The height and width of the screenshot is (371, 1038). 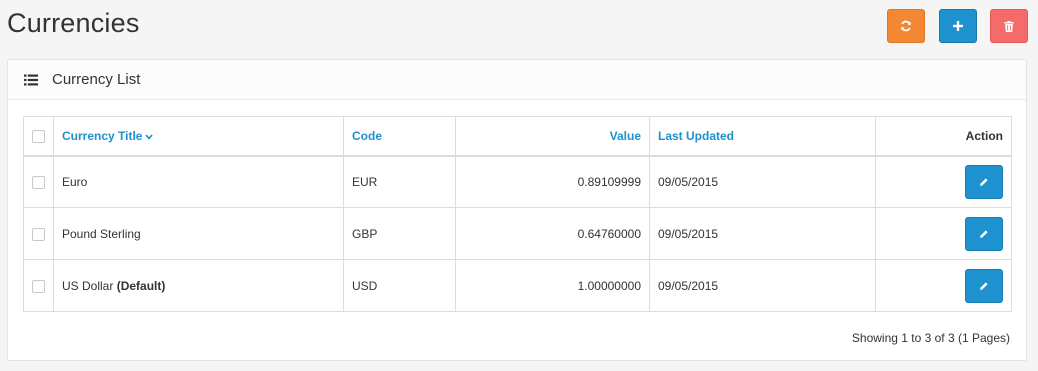 What do you see at coordinates (399, 181) in the screenshot?
I see `currency-code-cell: EUR` at bounding box center [399, 181].